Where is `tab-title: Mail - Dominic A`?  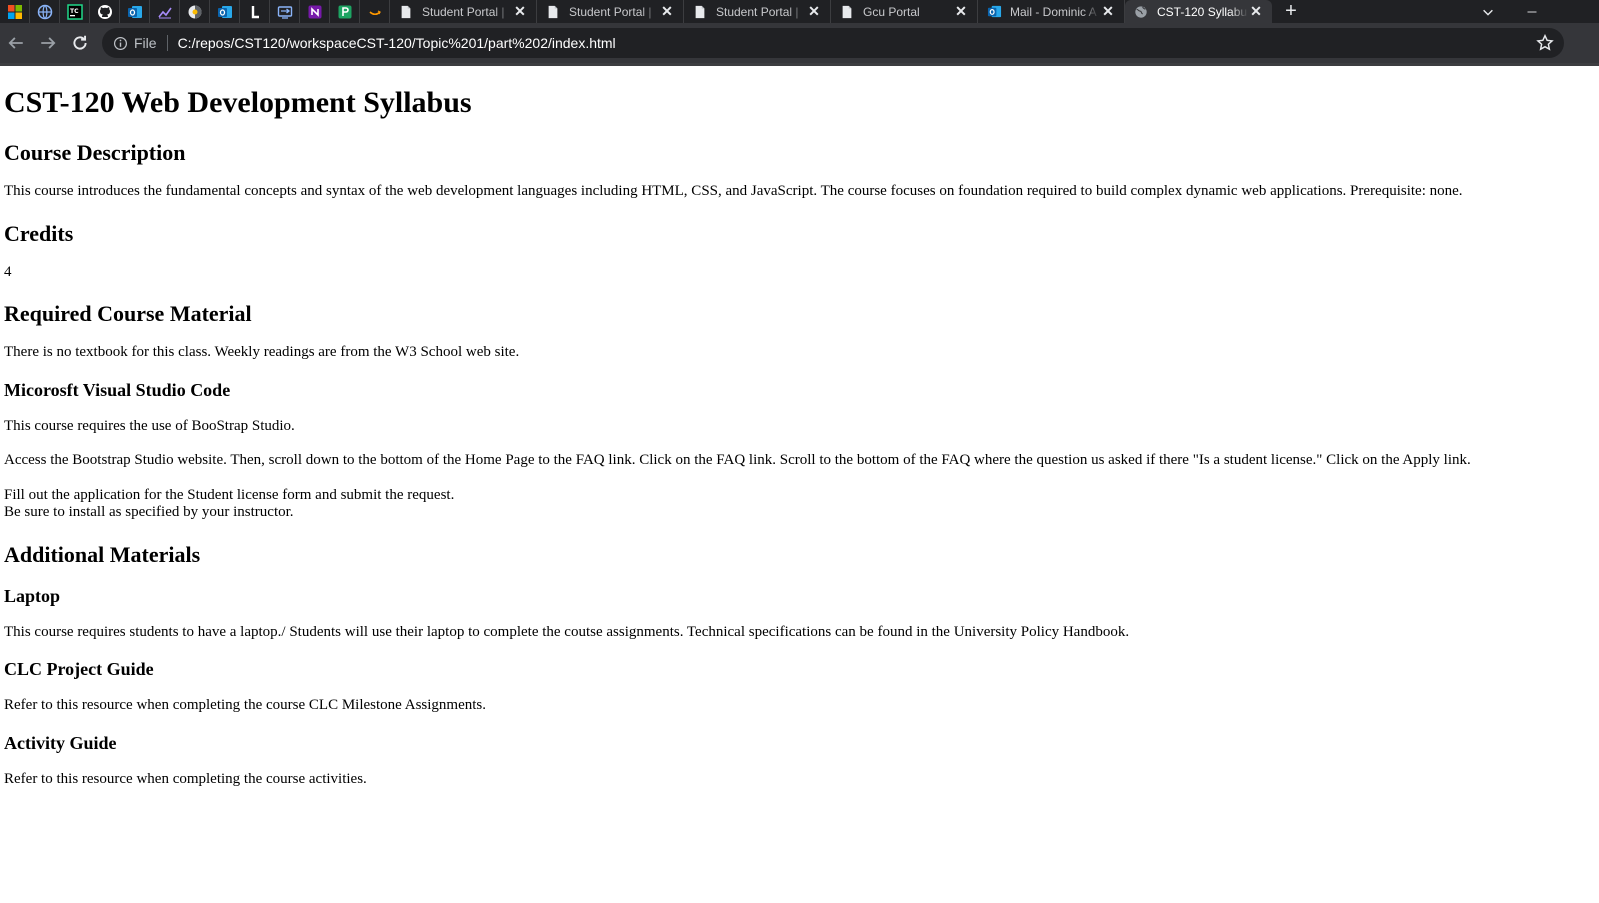
tab-title: Mail - Dominic A is located at coordinates (1053, 11).